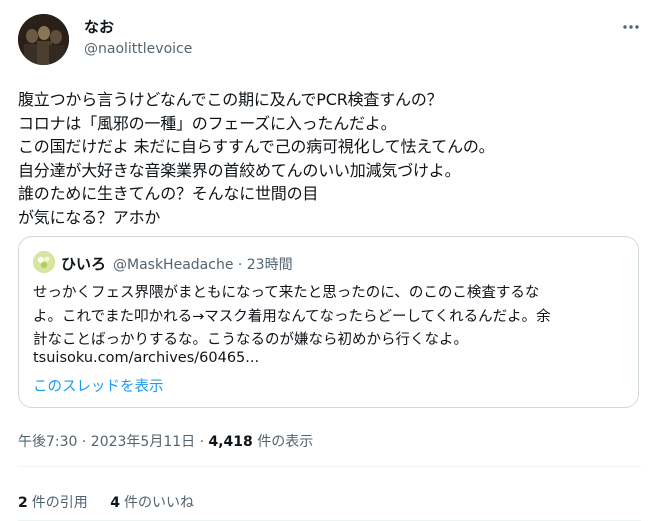 Image resolution: width=659 pixels, height=521 pixels. I want to click on quotes-stat: 2 件の引用, so click(53, 503).